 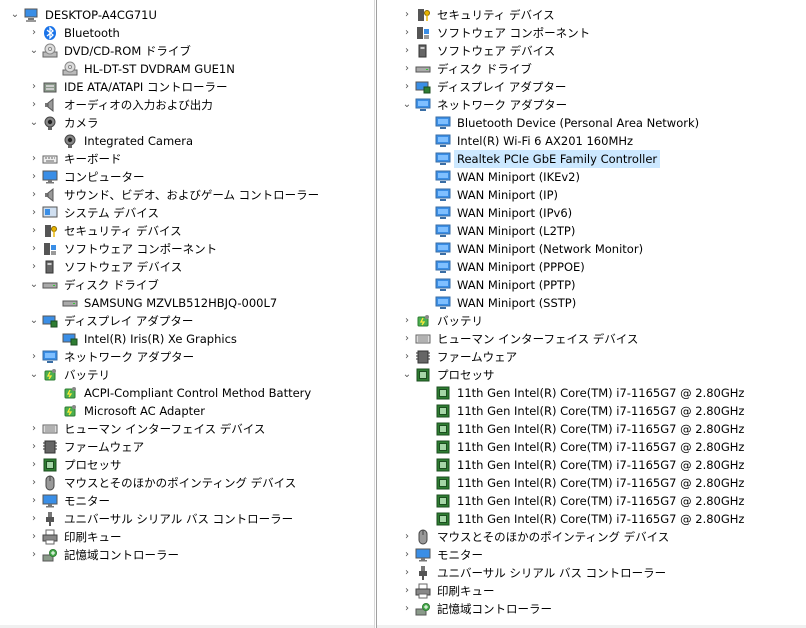 I want to click on category-storage-controller: › 記憶域コントローラー, so click(x=591, y=609).